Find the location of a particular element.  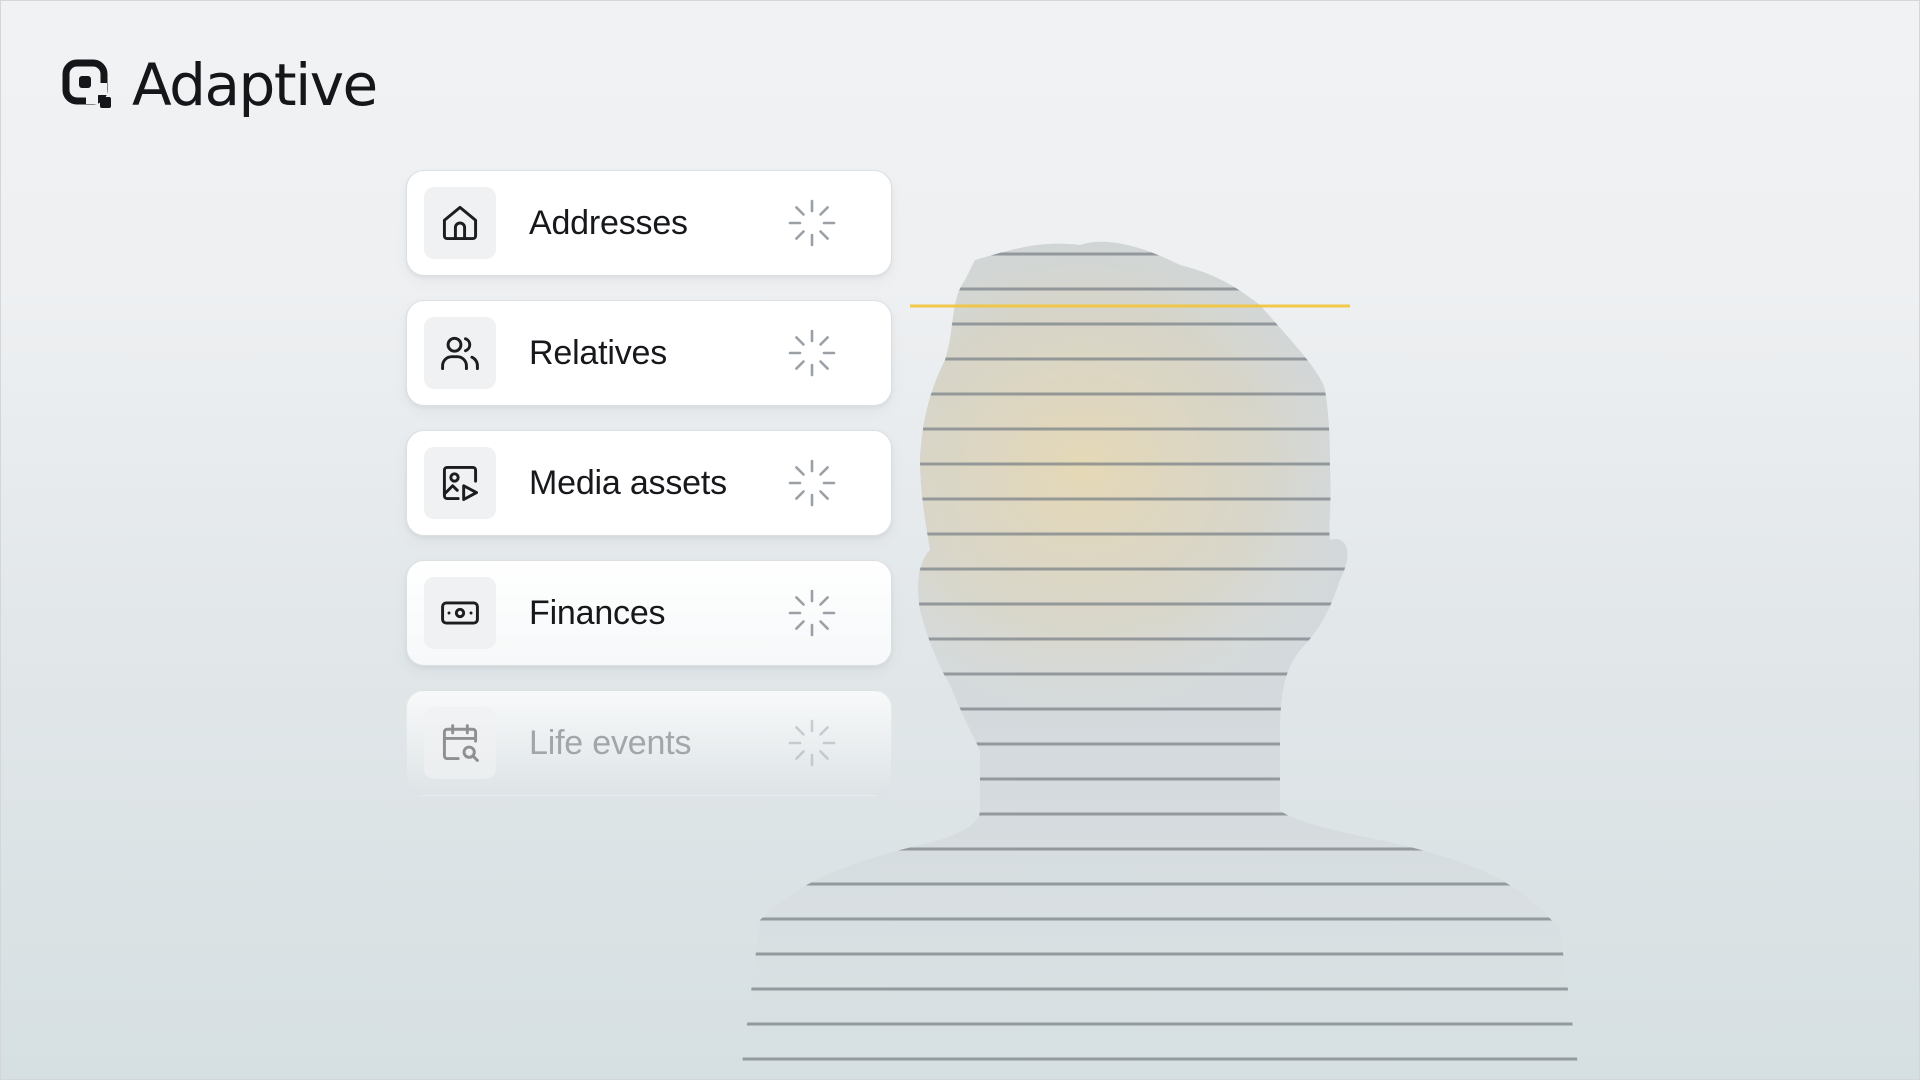

card-label: Relatives is located at coordinates (598, 352).